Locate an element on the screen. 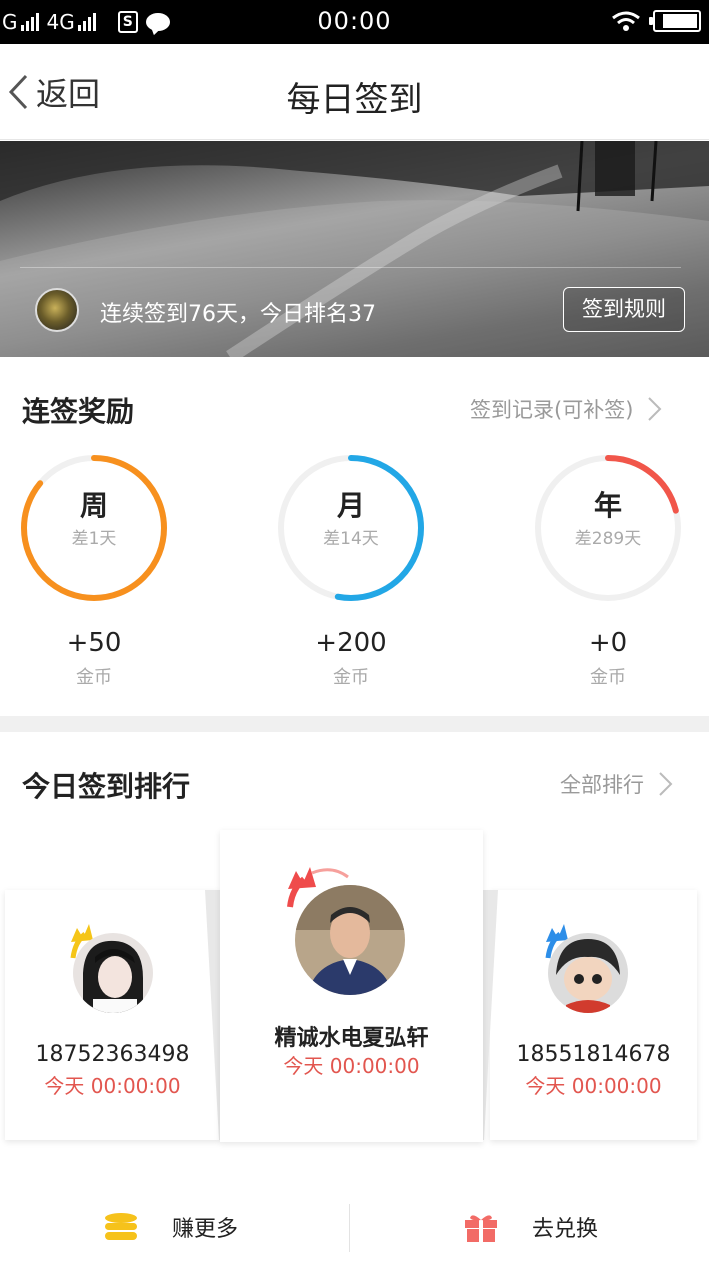  yearly-title: 年 is located at coordinates (607, 505).